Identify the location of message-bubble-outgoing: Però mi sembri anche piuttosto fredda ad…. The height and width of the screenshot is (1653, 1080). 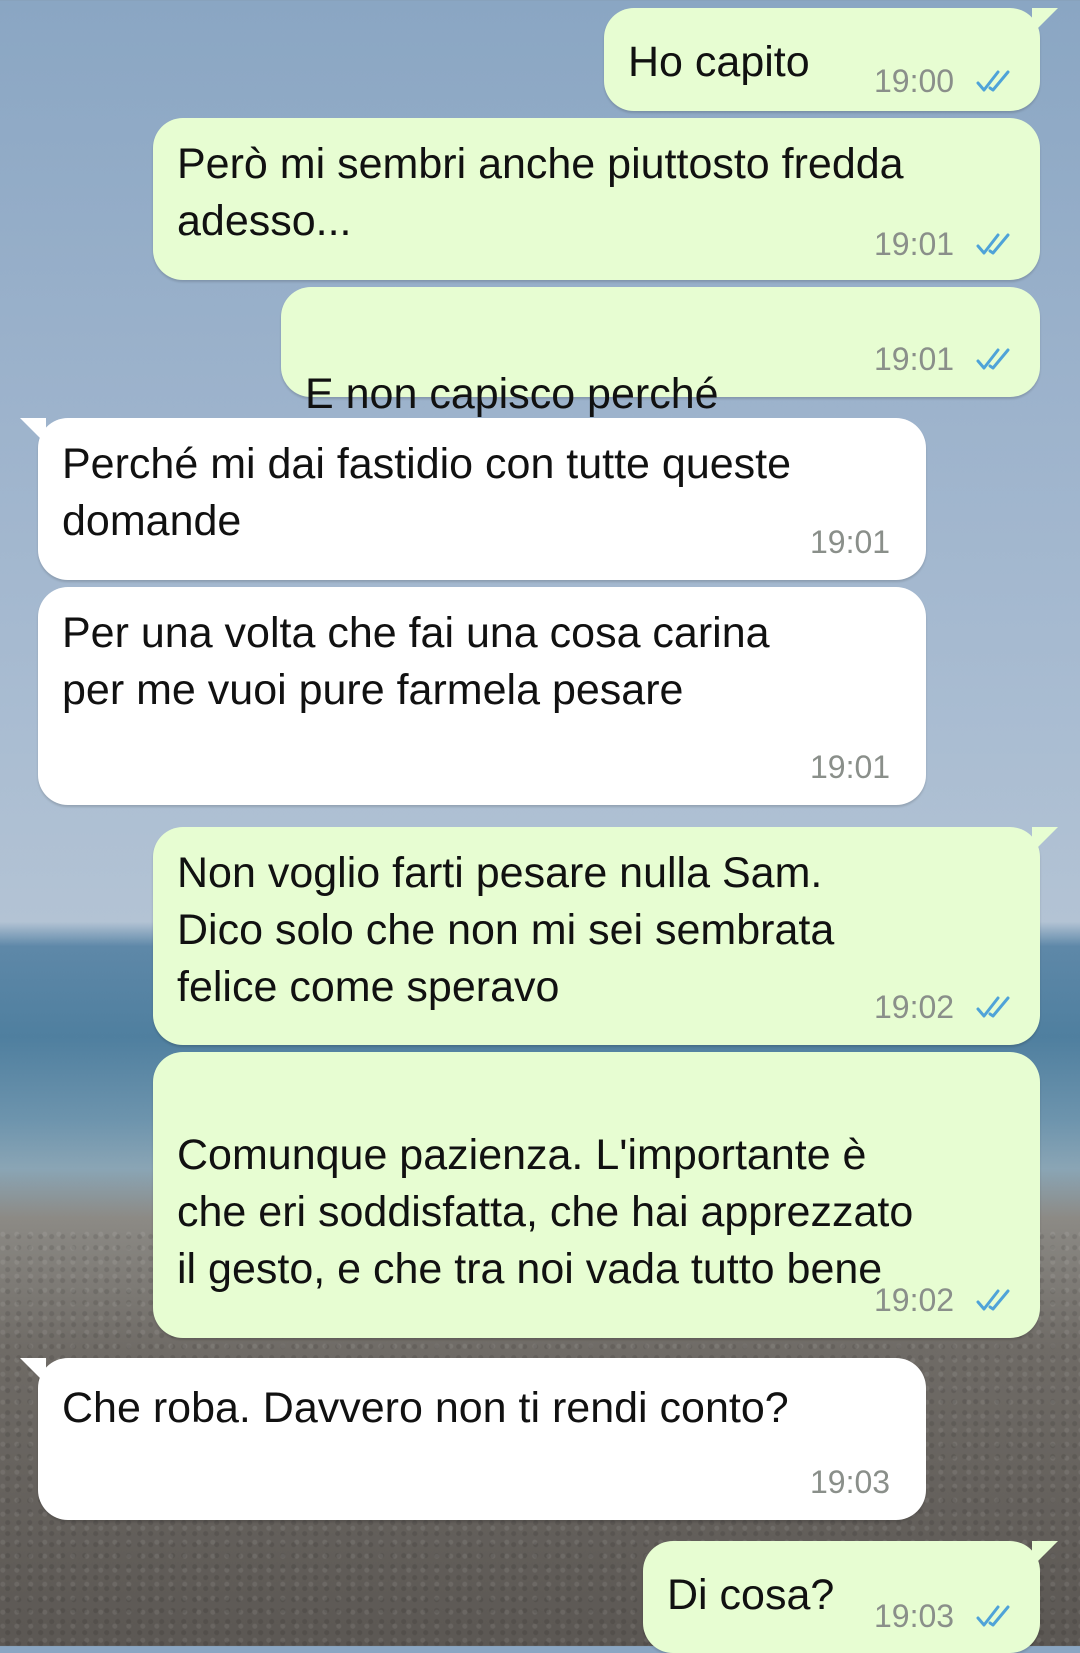
(596, 199).